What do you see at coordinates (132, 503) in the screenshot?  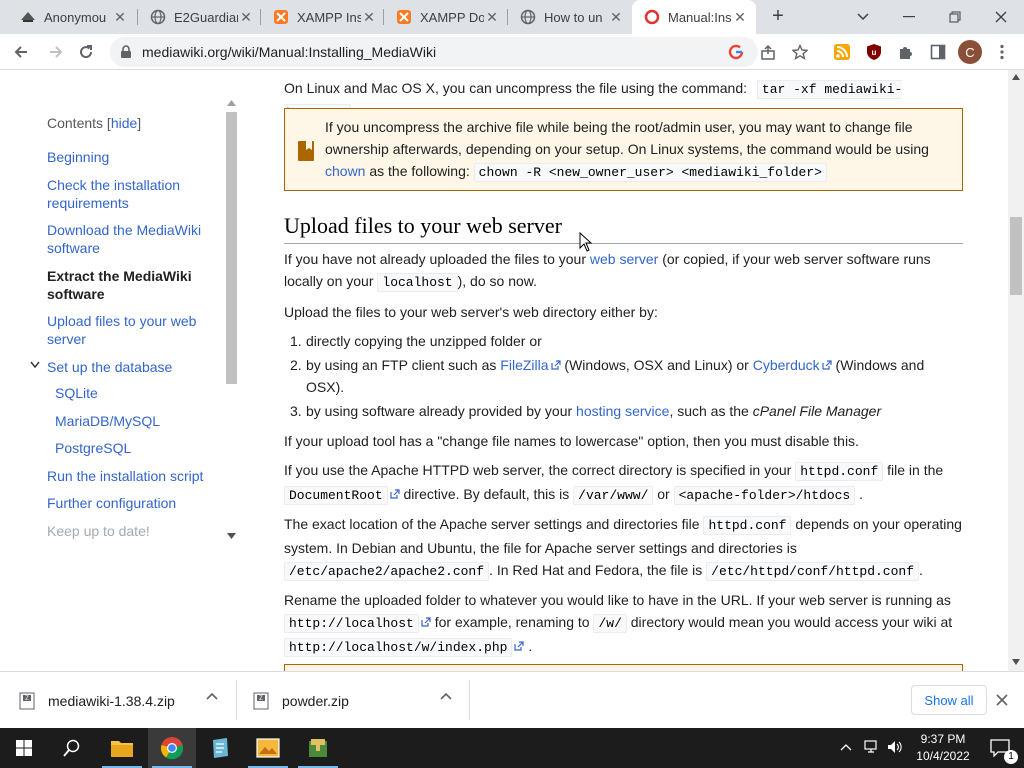 I see `toc-item-further-config: Further configuration` at bounding box center [132, 503].